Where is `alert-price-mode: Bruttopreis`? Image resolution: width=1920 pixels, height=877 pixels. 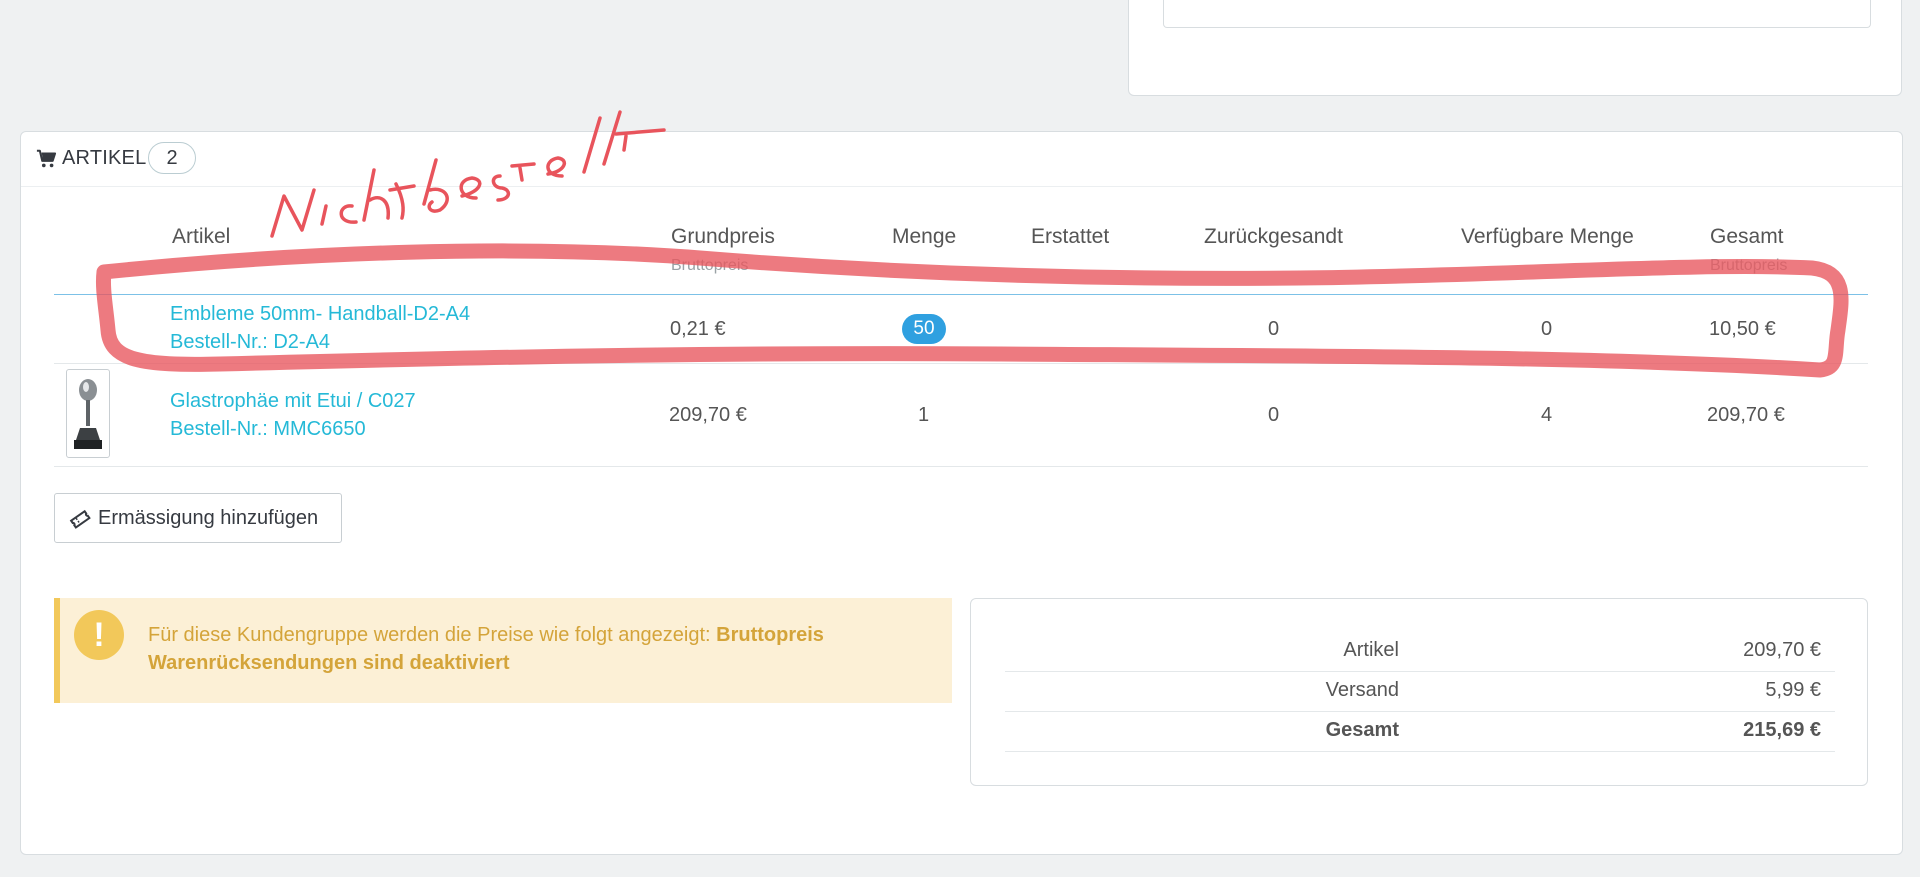 alert-price-mode: Bruttopreis is located at coordinates (770, 635).